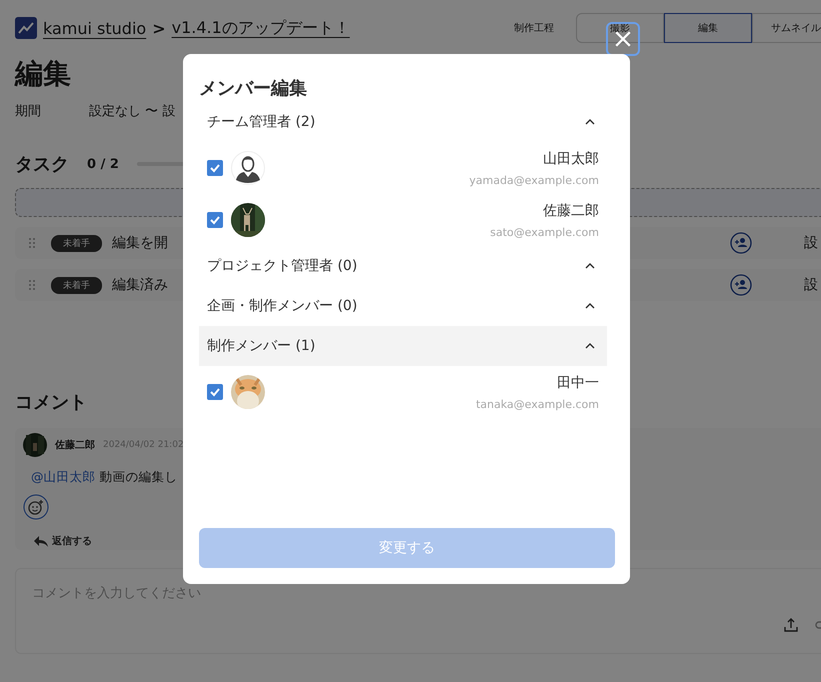 The width and height of the screenshot is (821, 682). What do you see at coordinates (708, 28) in the screenshot?
I see `process-tab: 編集` at bounding box center [708, 28].